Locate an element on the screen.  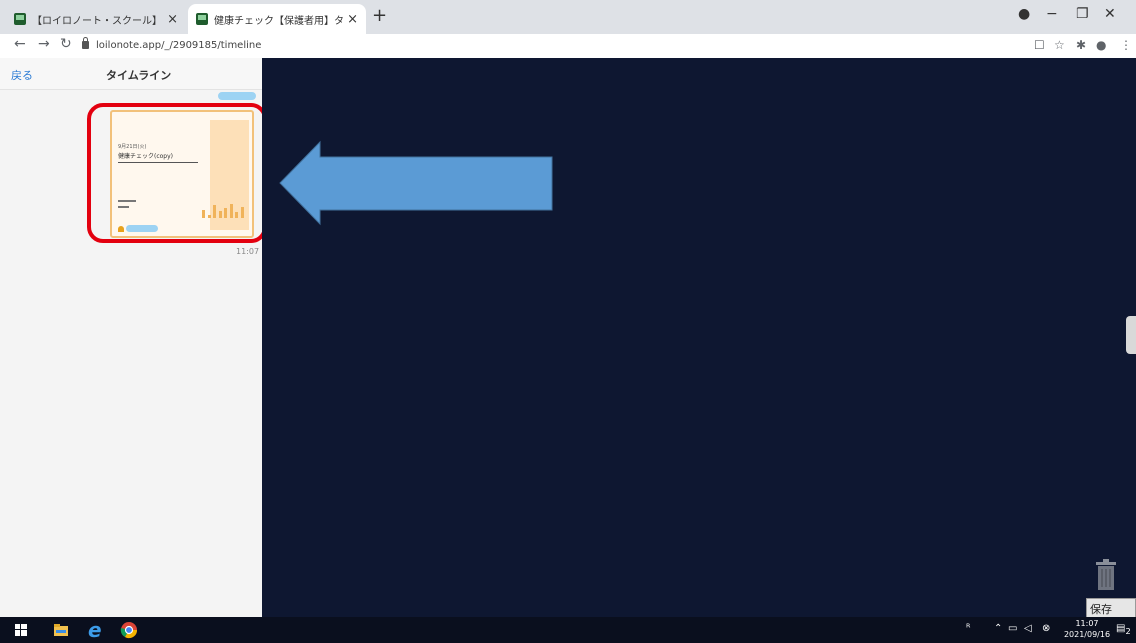
taskbar: e ᴿ ⌃ ▭ ◁ ⊗ 11:07 2021/09/16 ▤2 is located at coordinates (568, 630).